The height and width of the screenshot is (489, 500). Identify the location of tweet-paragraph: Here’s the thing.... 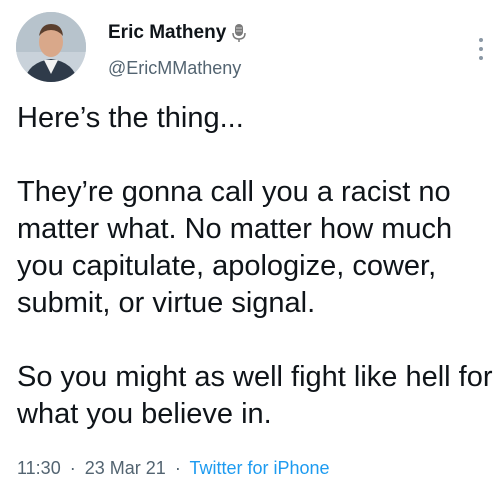
(130, 118).